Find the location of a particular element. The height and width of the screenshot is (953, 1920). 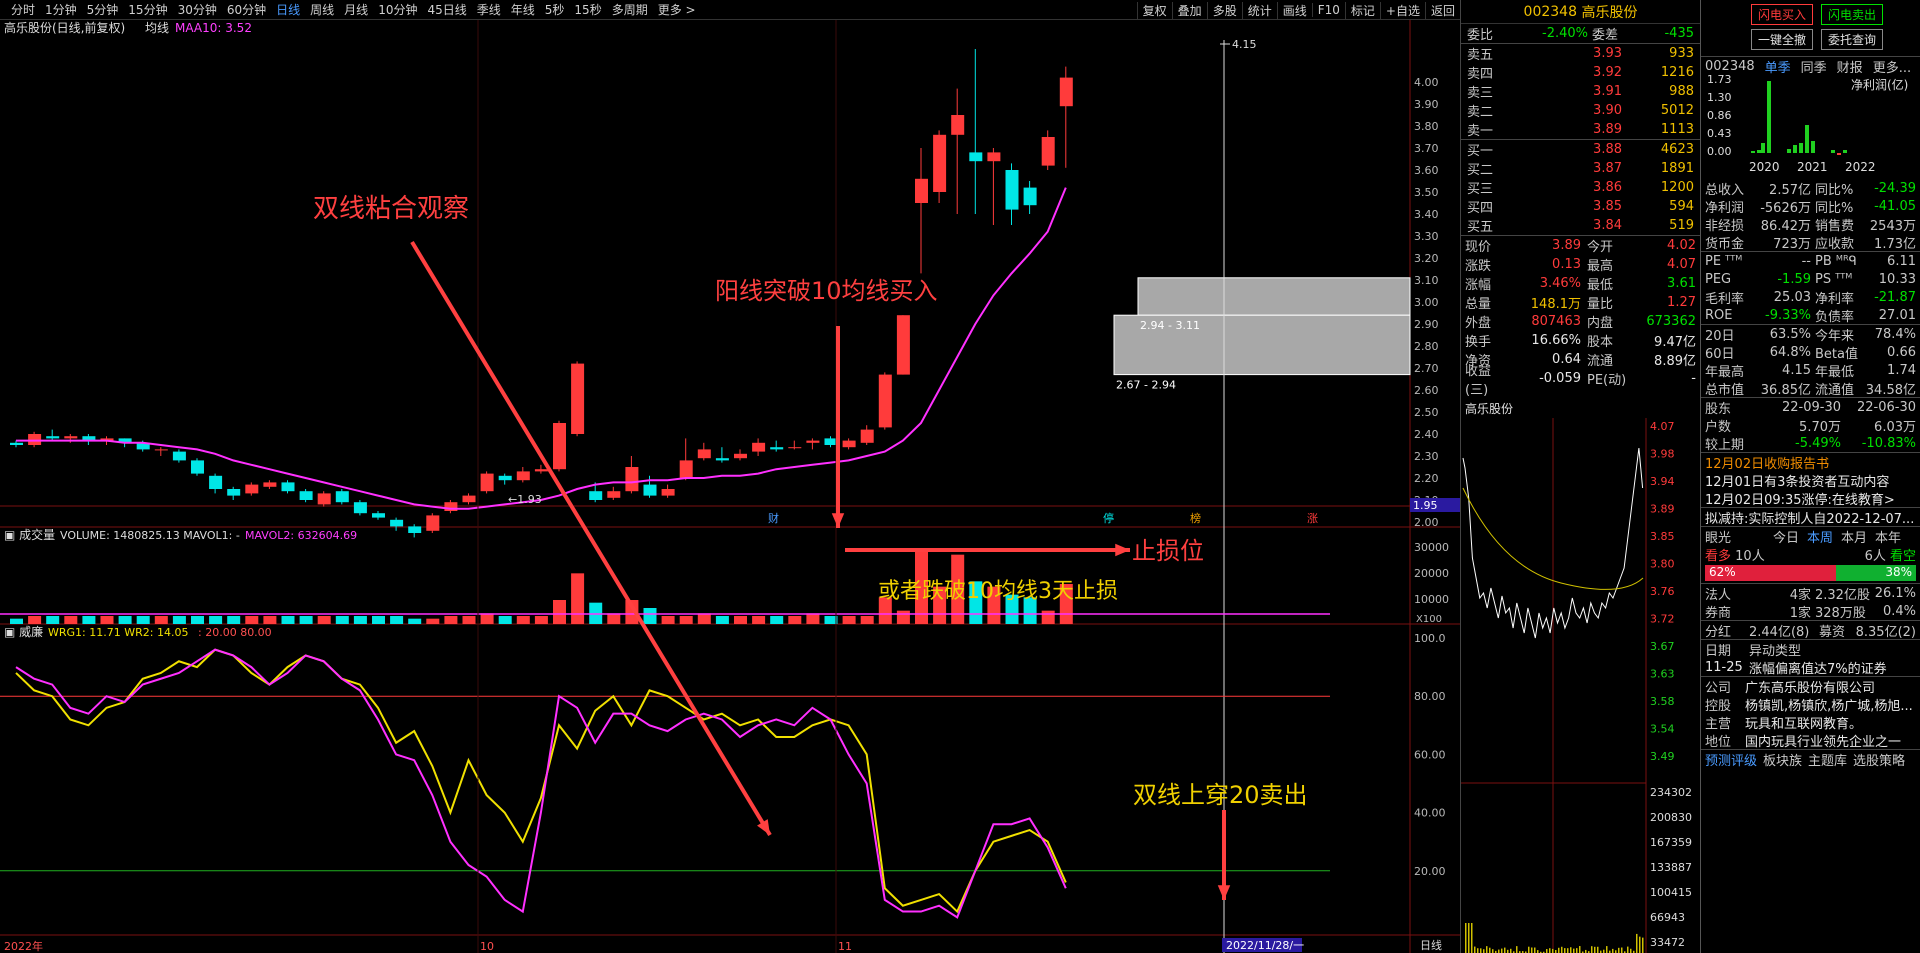

date-label: 11 is located at coordinates (845, 946).